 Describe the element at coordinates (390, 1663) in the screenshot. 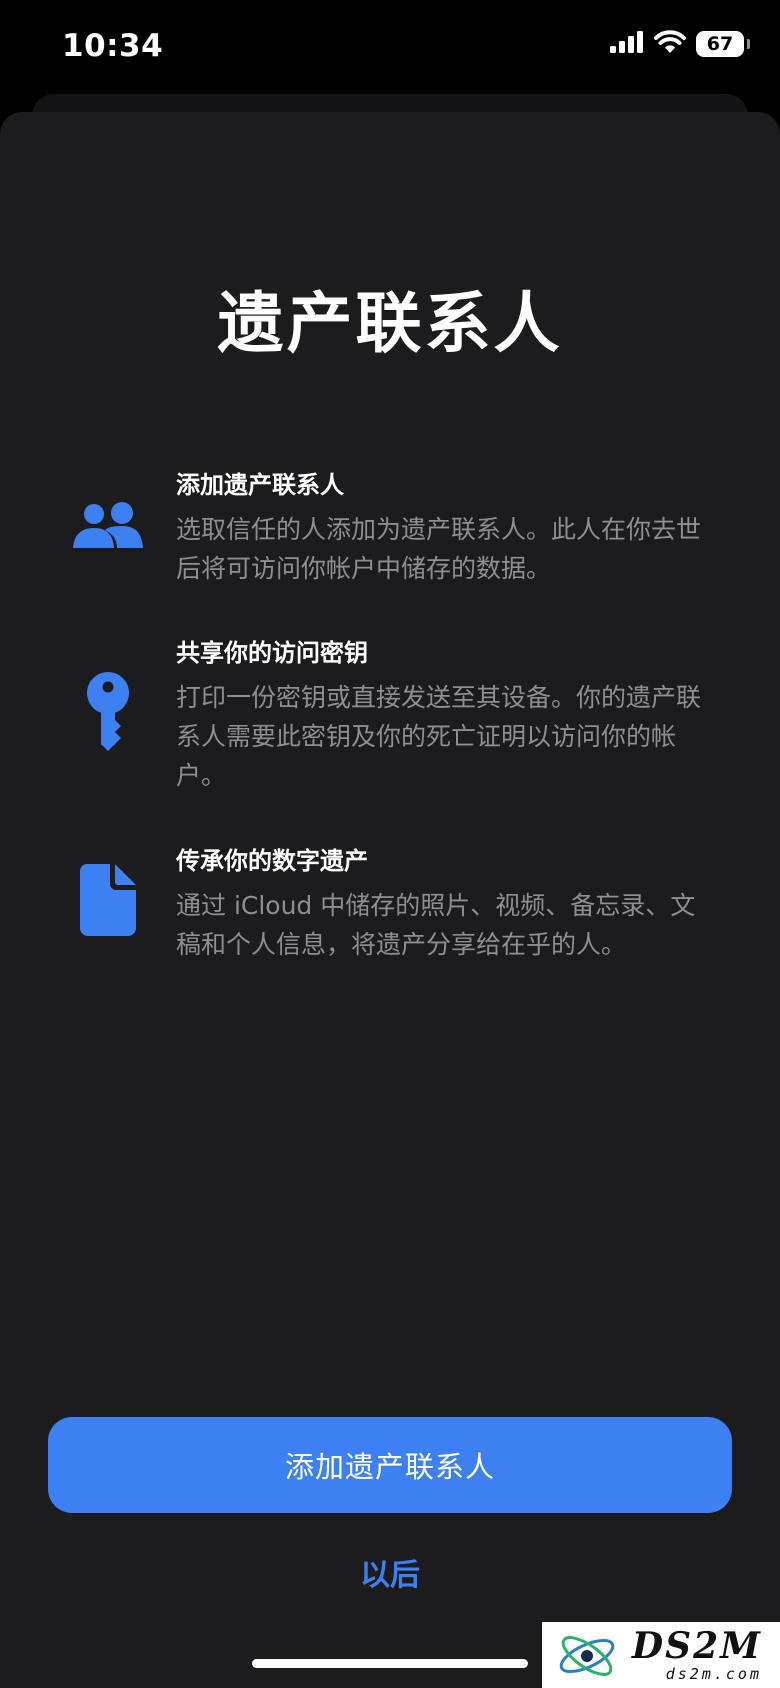

I see `home-indicator` at that location.